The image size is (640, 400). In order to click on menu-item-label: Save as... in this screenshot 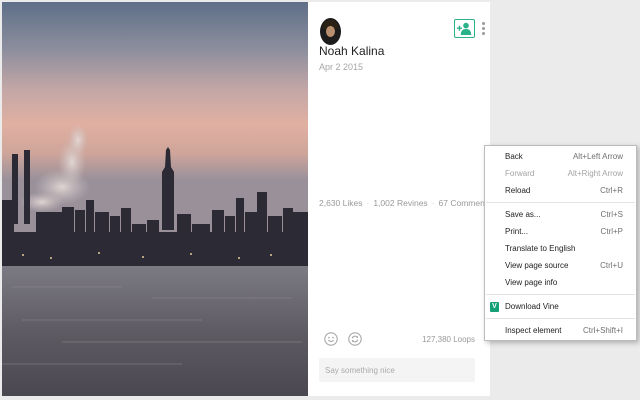, I will do `click(523, 214)`.